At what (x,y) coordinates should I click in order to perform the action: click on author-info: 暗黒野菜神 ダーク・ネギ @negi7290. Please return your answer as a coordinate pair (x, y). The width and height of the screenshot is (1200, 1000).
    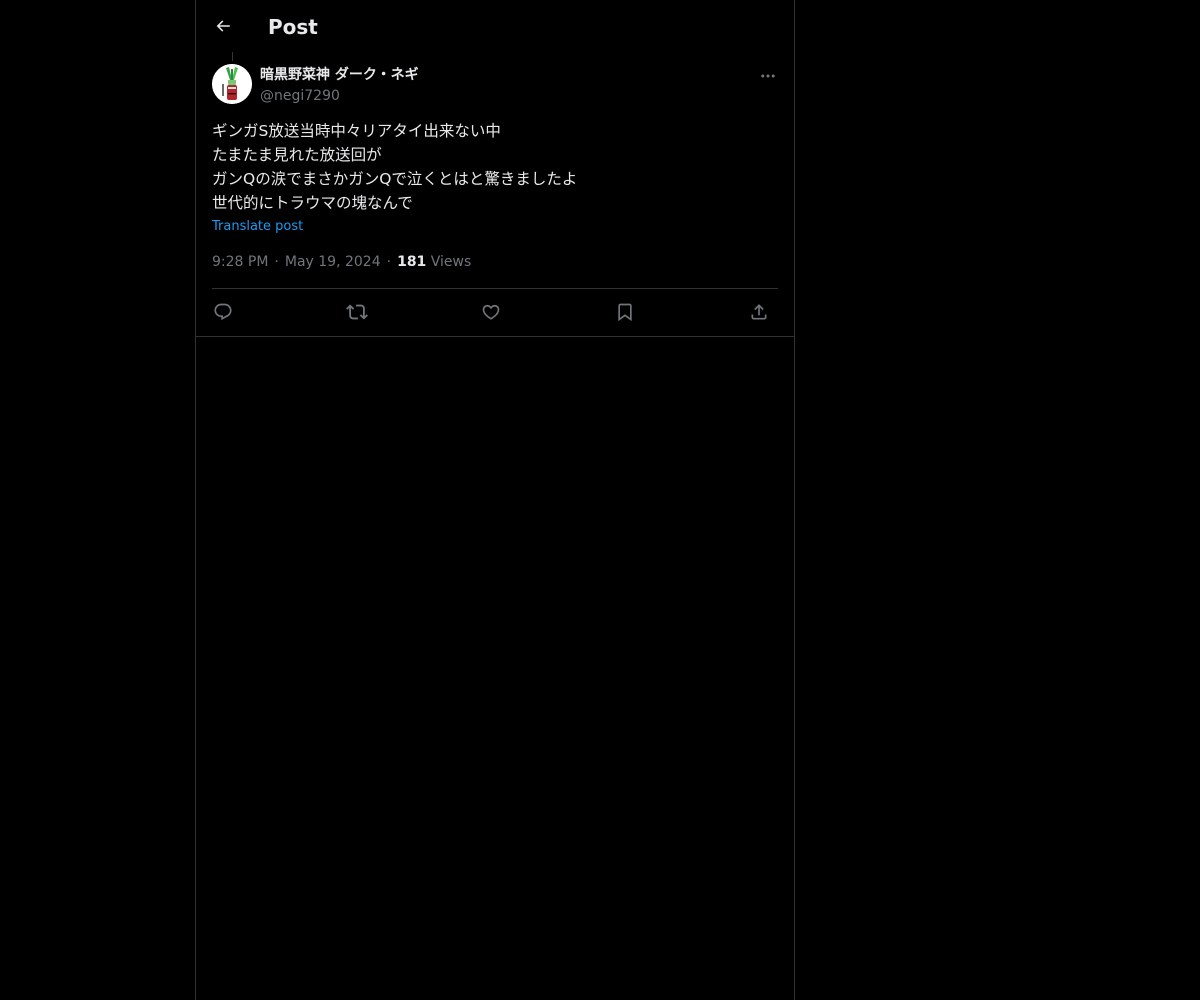
    Looking at the image, I should click on (339, 85).